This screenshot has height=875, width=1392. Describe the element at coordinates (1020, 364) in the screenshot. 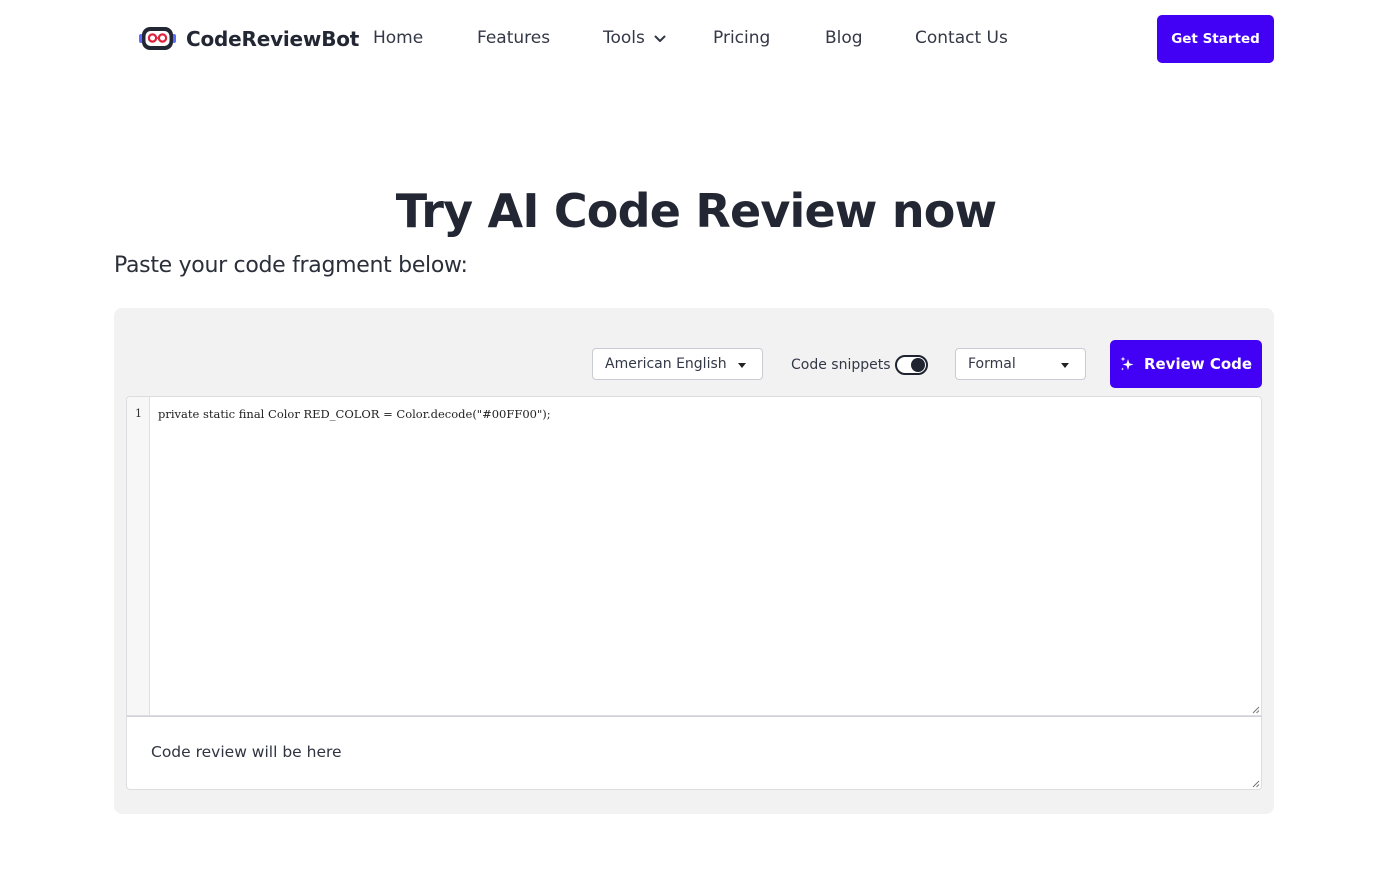

I see `tone-select: Formal` at that location.